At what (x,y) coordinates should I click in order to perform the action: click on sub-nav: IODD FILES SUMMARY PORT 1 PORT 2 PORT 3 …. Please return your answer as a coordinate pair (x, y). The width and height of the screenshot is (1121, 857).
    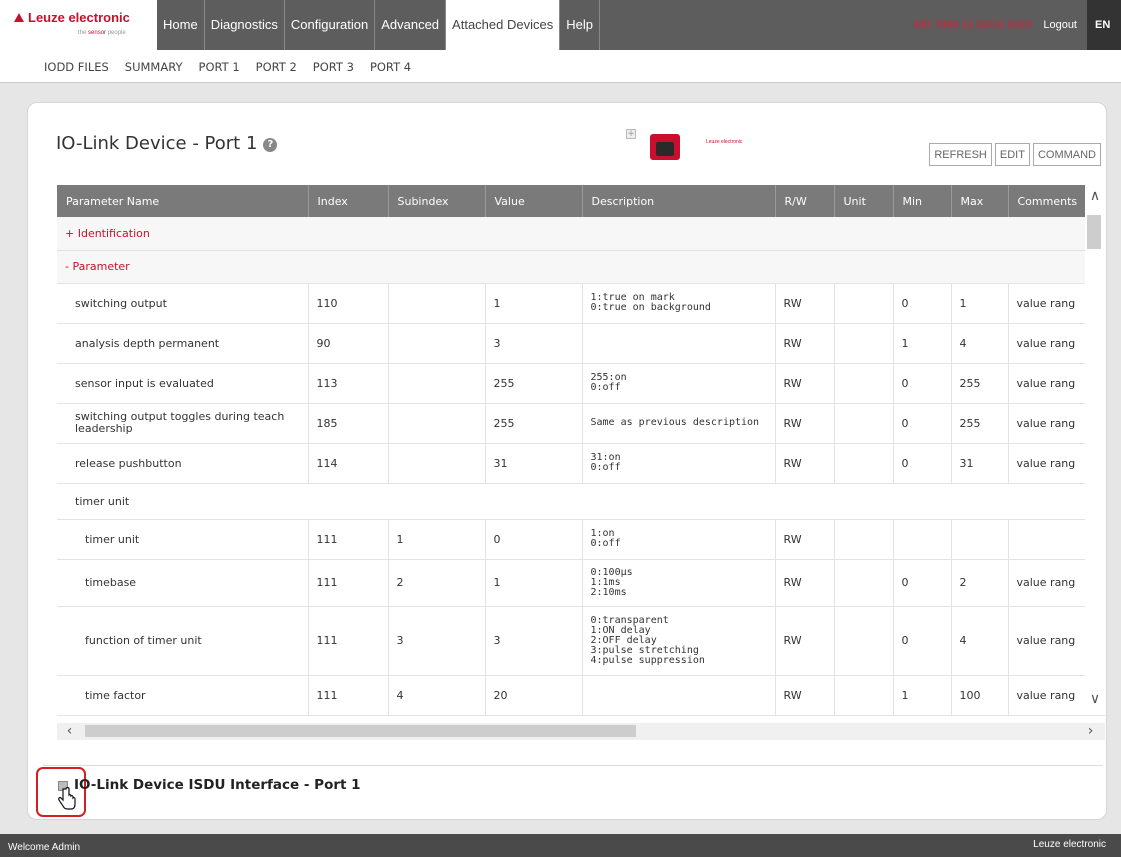
    Looking at the image, I should click on (560, 66).